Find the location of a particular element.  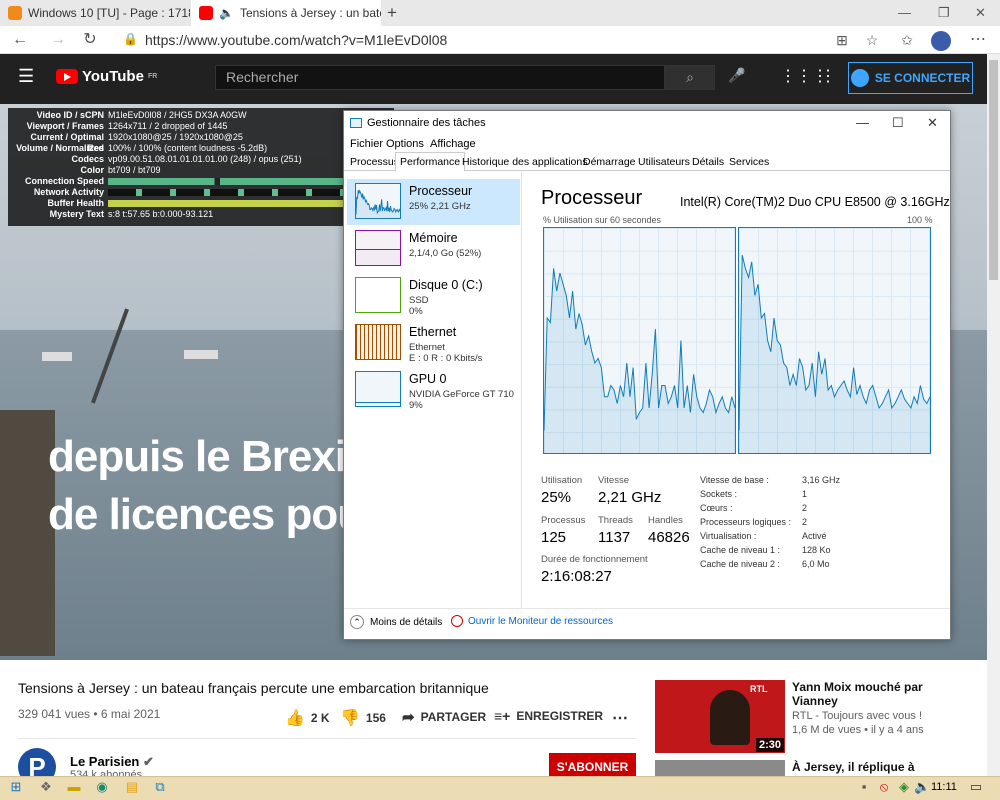

disk-mini-graph is located at coordinates (378, 295).